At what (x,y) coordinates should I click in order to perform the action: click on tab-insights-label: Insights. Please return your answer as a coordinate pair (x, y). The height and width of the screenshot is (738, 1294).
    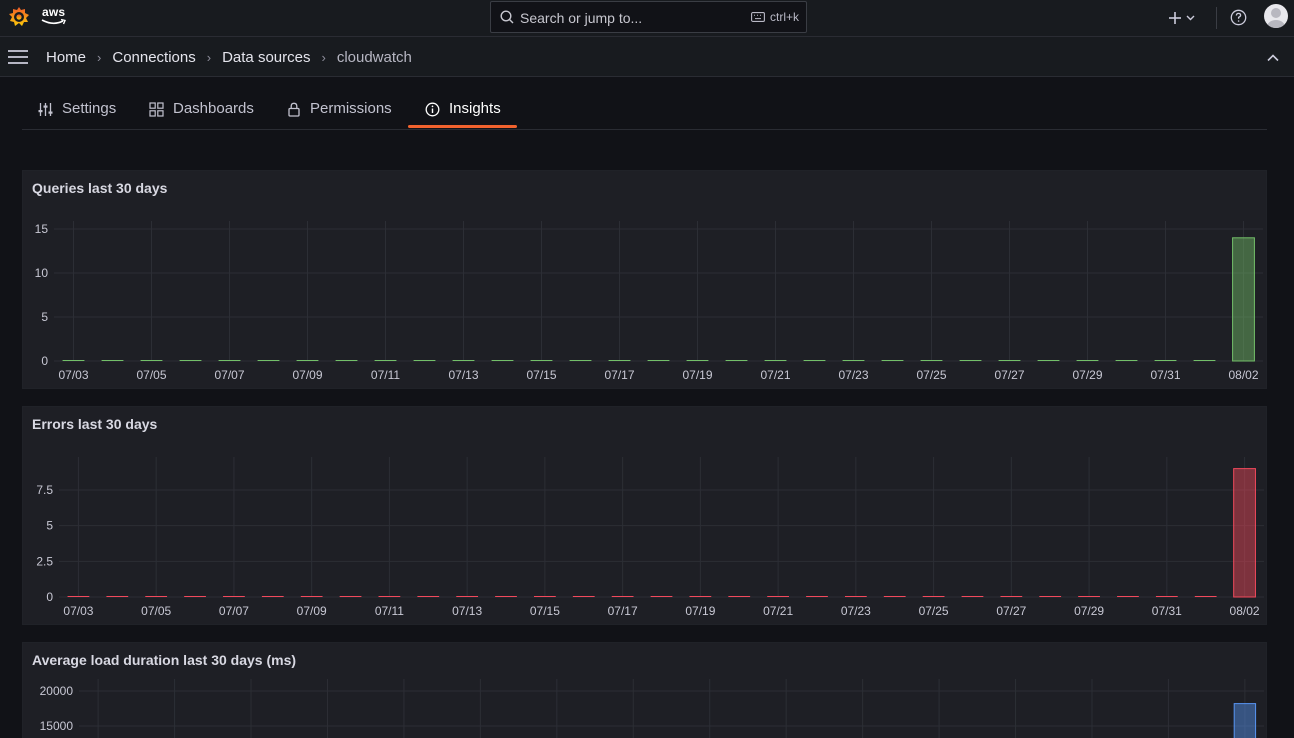
    Looking at the image, I should click on (475, 108).